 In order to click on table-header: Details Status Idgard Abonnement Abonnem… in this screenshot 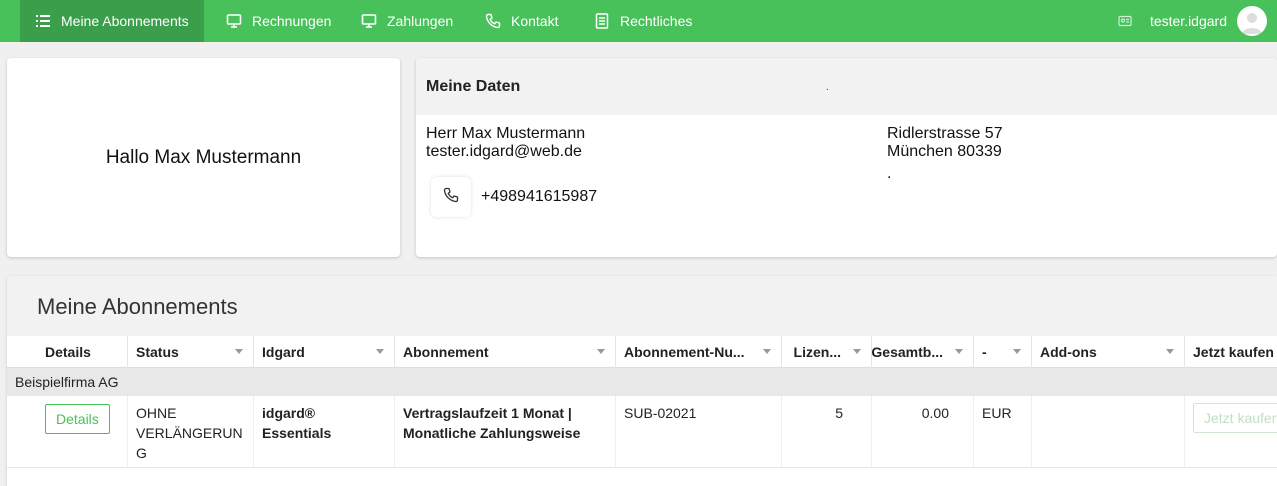, I will do `click(642, 352)`.